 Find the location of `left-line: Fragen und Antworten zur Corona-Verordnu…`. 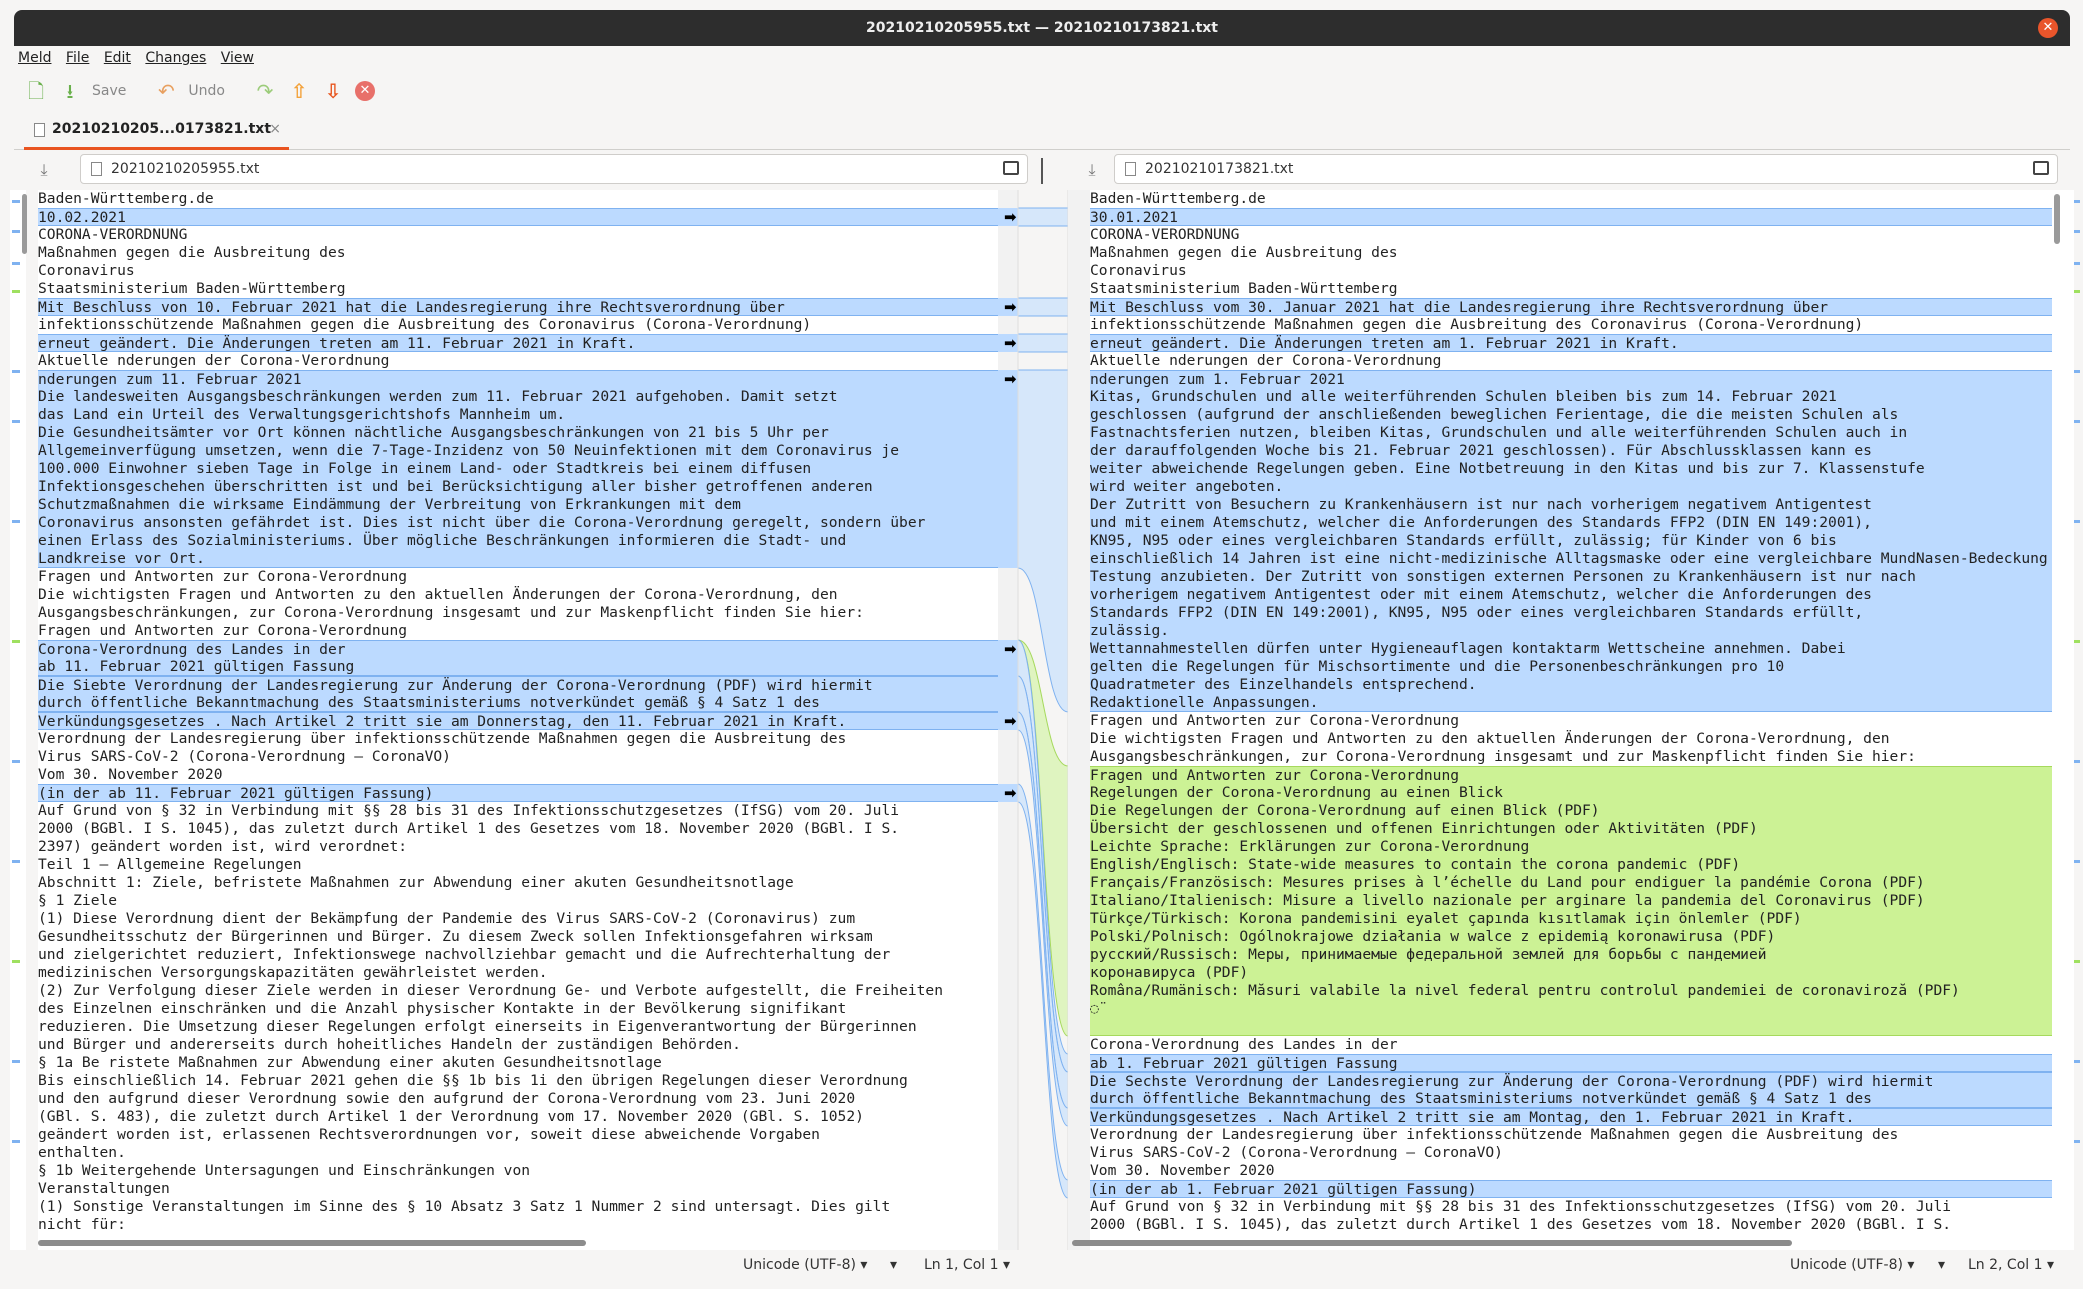

left-line: Fragen und Antworten zur Corona-Verordnu… is located at coordinates (518, 577).